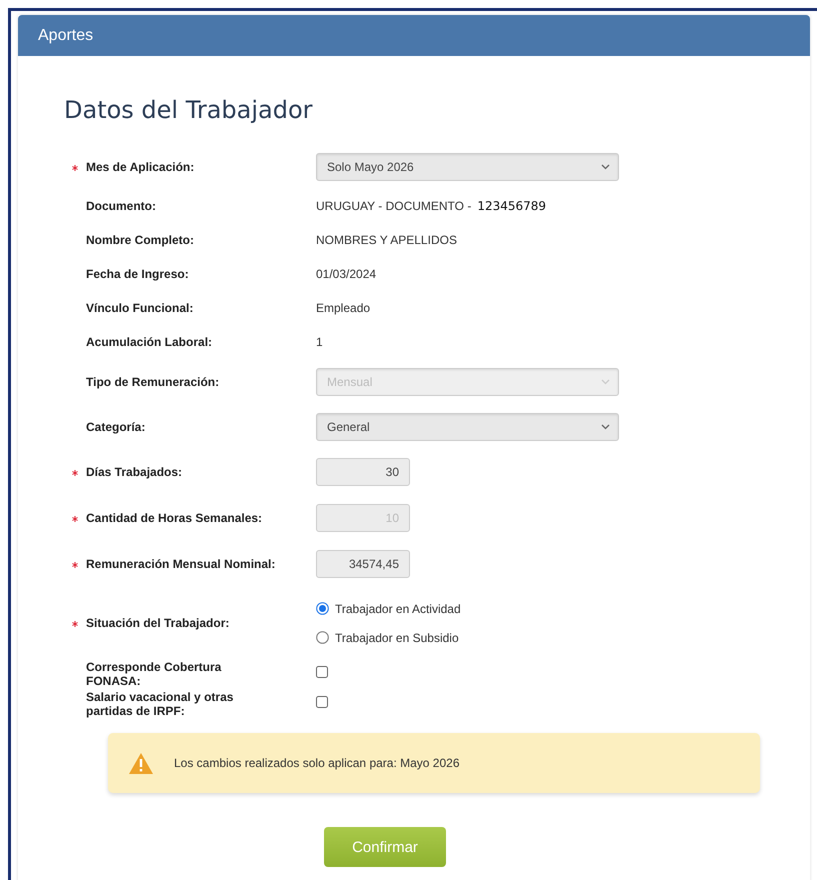 The image size is (817, 880). I want to click on field-label: Fecha de Ingreso:, so click(138, 274).